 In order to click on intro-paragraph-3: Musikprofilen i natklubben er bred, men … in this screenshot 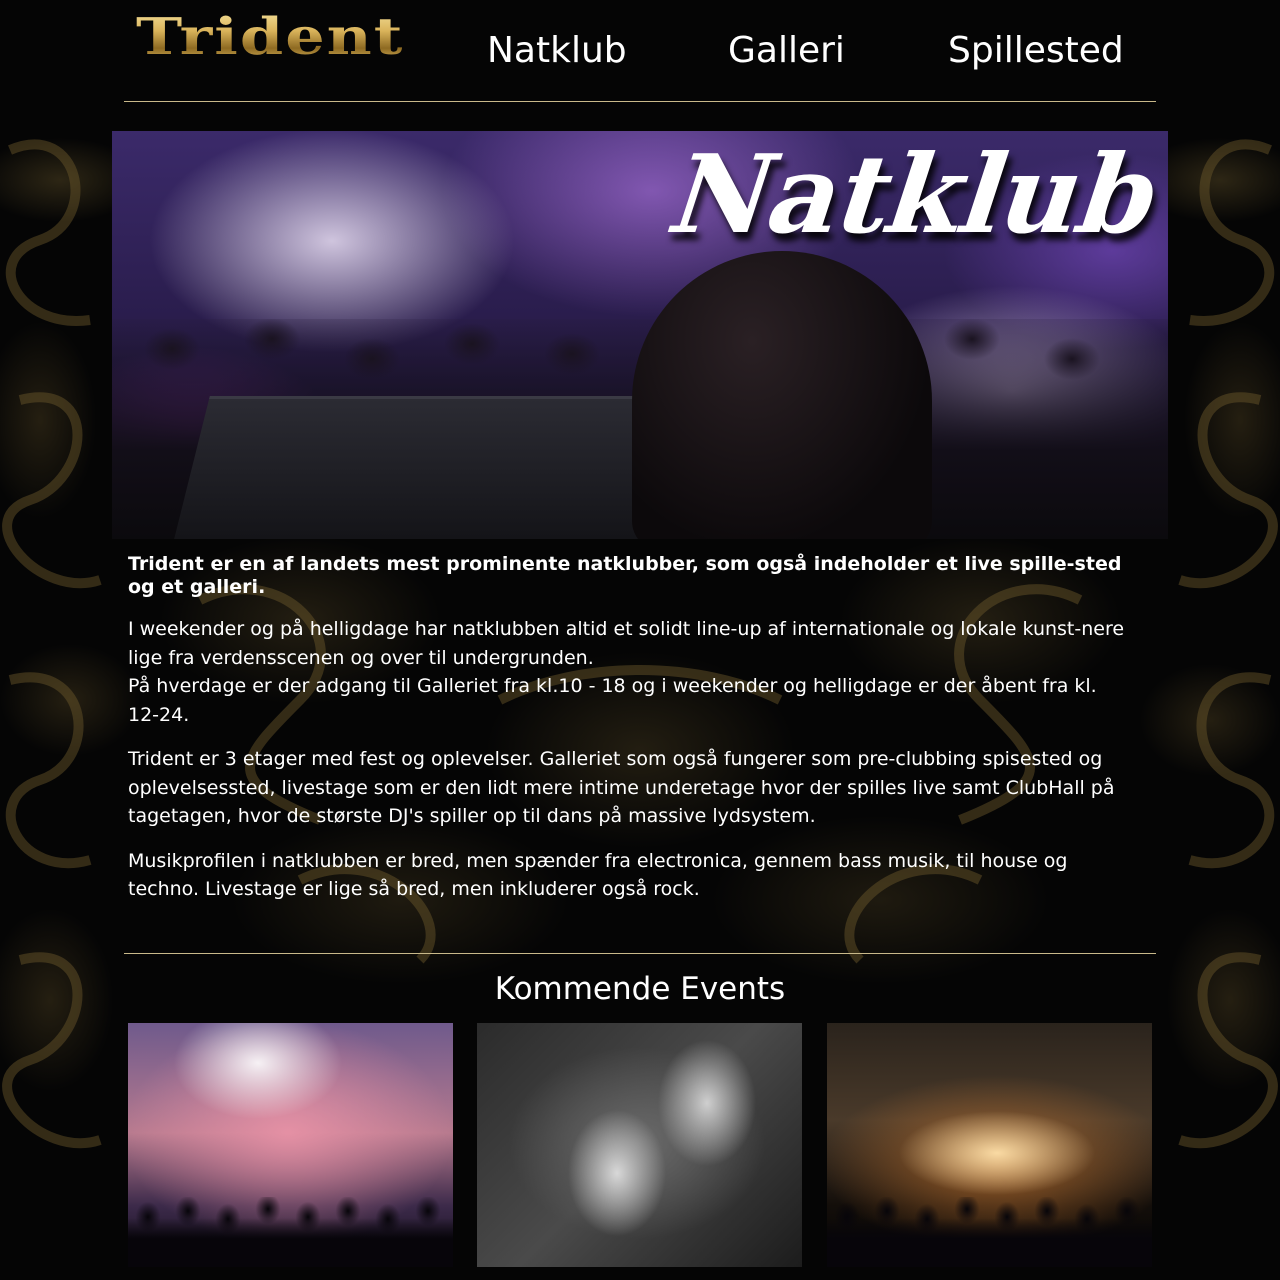, I will do `click(598, 875)`.